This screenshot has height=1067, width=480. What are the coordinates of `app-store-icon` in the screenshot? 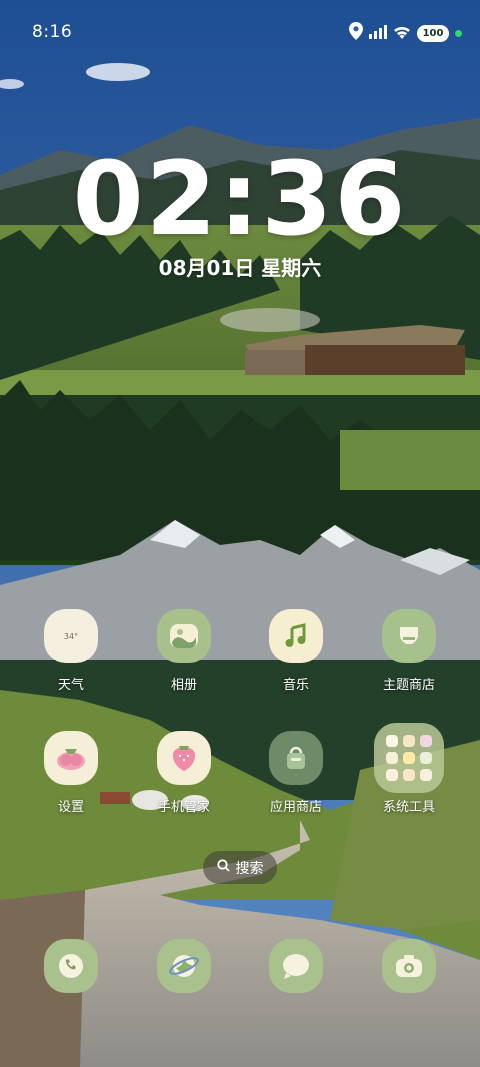 It's located at (296, 758).